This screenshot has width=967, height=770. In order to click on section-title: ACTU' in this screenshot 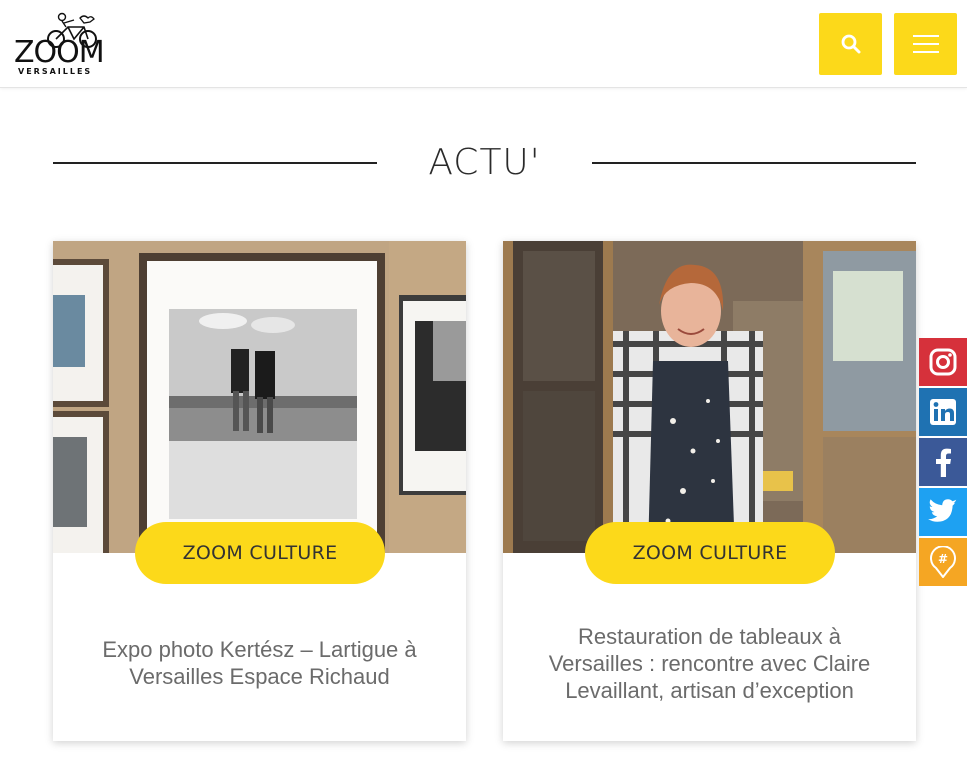, I will do `click(484, 162)`.